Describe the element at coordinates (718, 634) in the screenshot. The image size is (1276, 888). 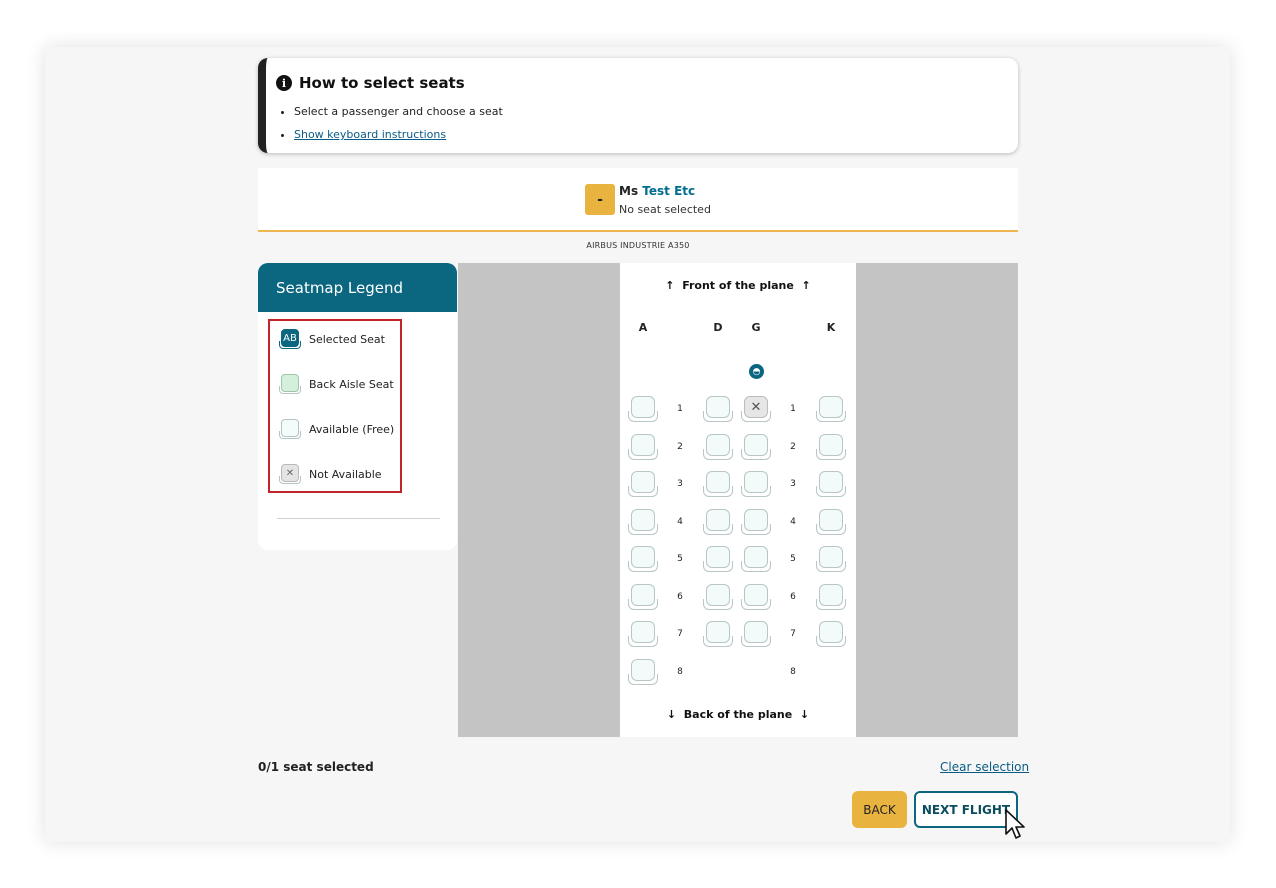
I see `seat-7d` at that location.